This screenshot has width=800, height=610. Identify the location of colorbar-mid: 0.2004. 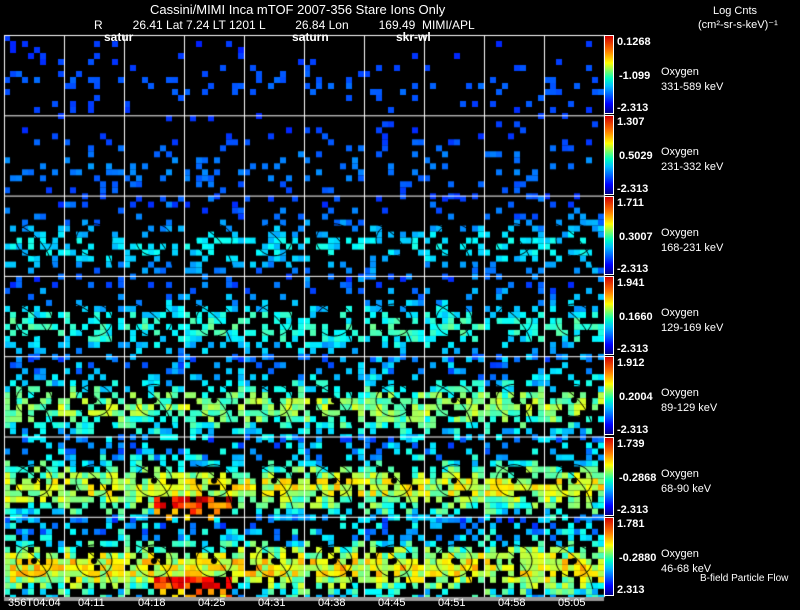
(636, 397).